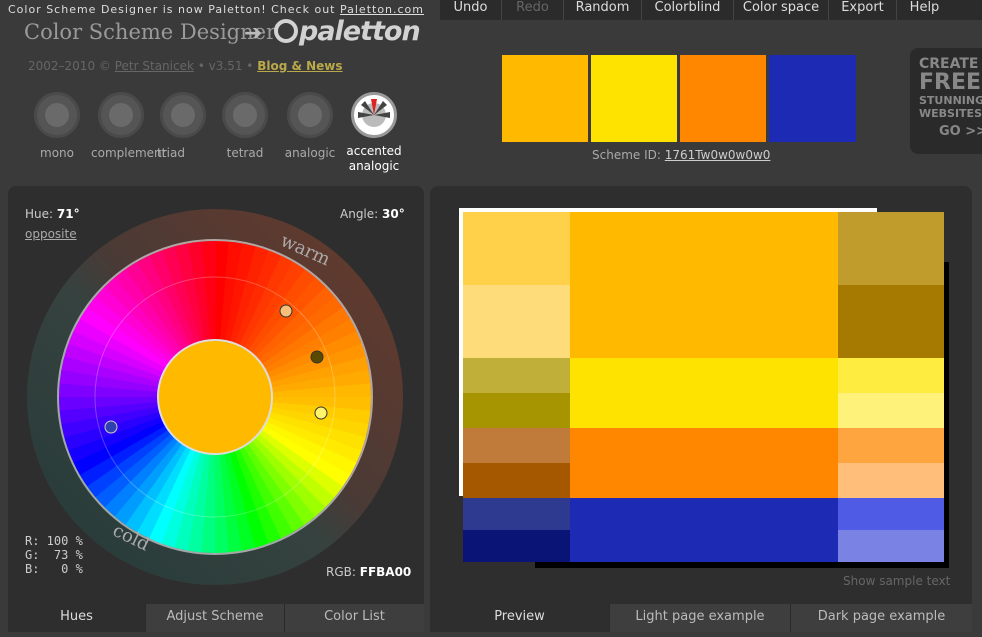 The image size is (982, 637). I want to click on angle-readout: Angle: 30°, so click(372, 214).